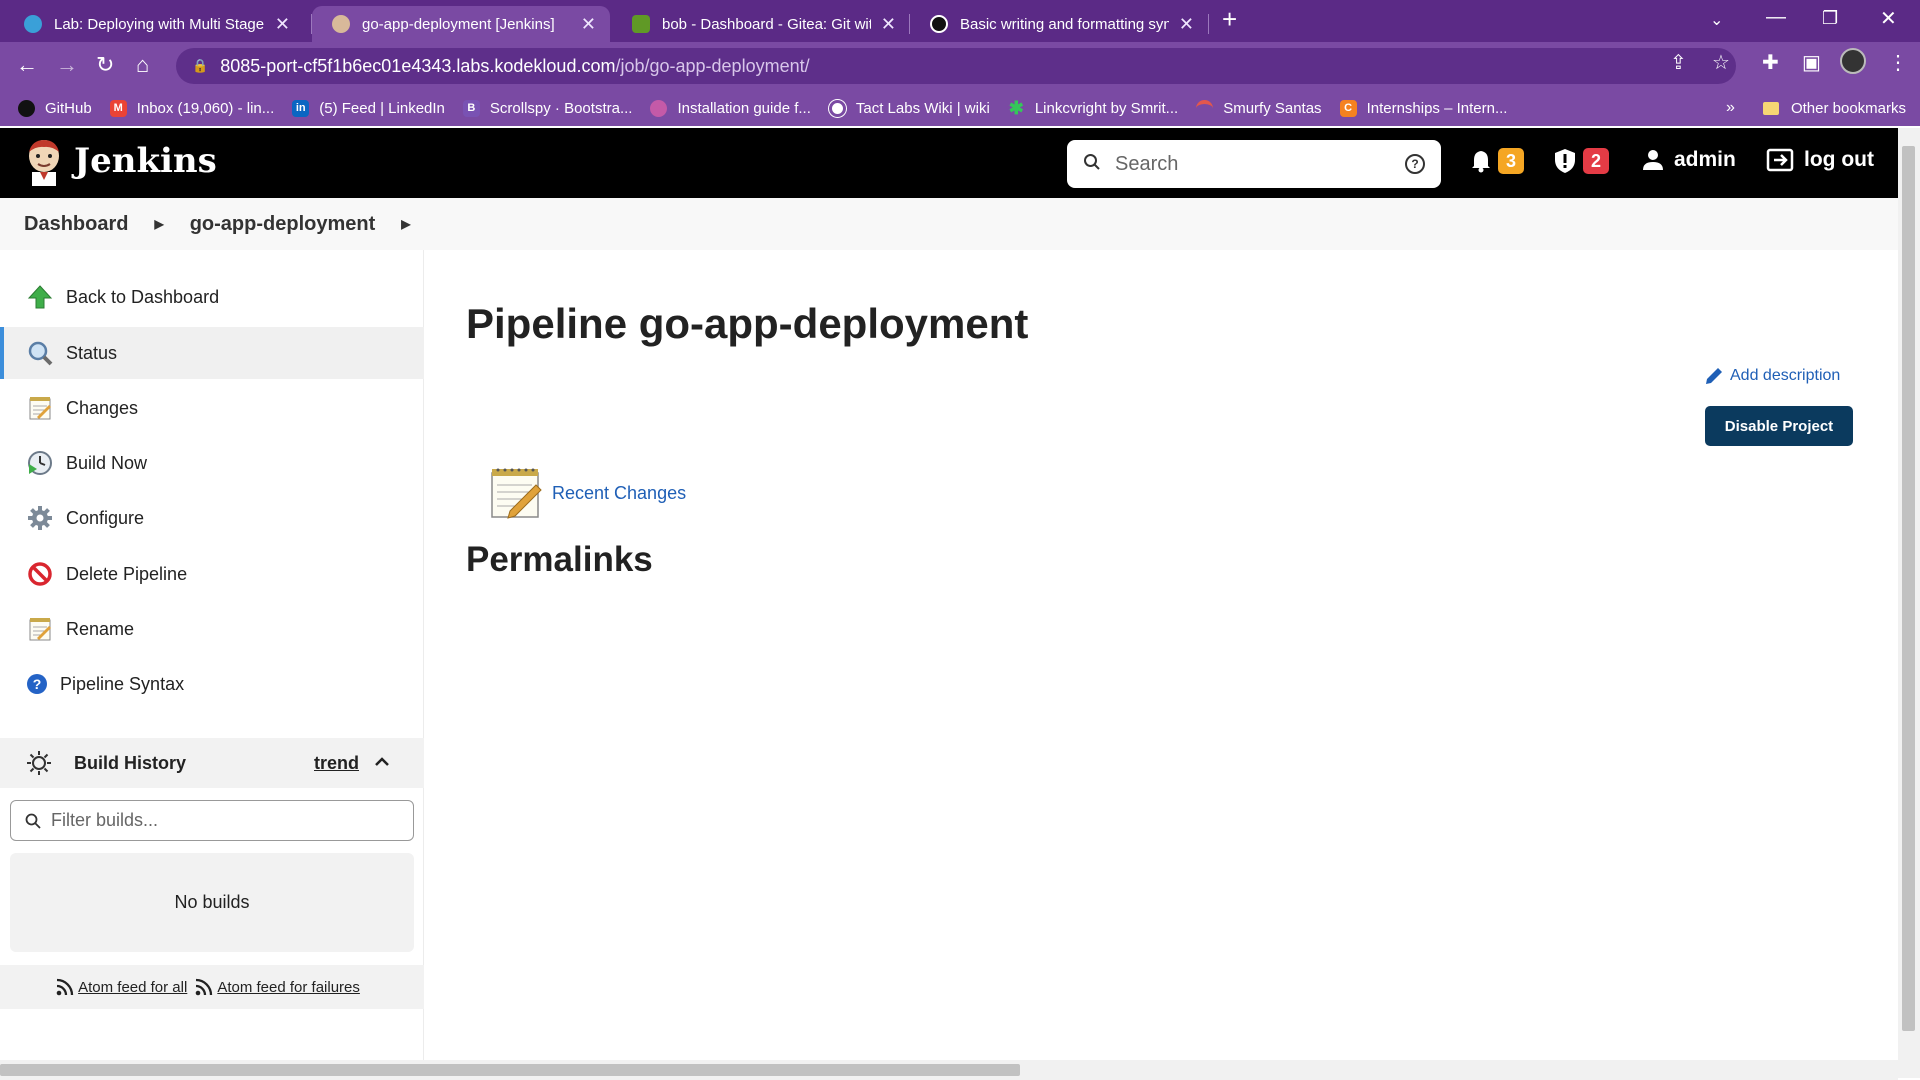 This screenshot has width=1920, height=1080. I want to click on new-tab-button: +, so click(1229, 19).